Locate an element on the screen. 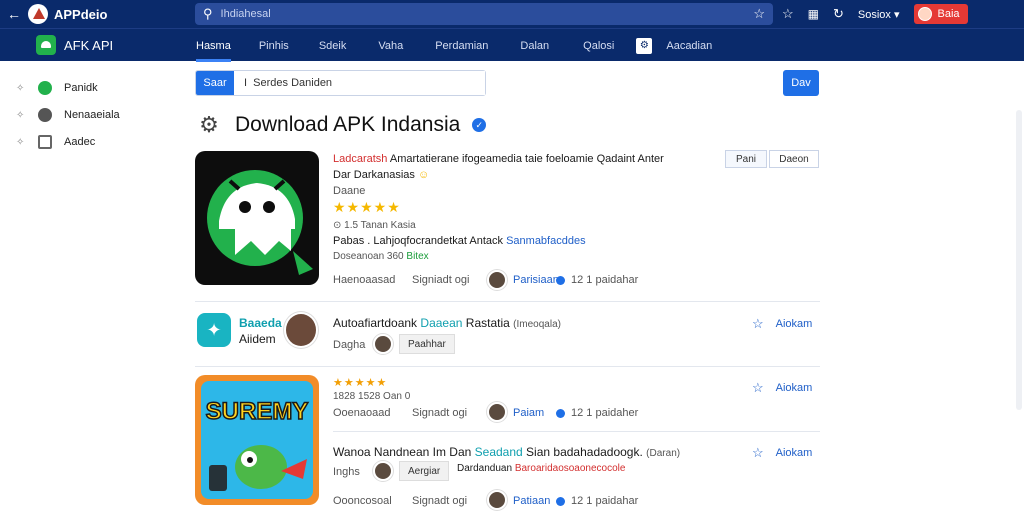 The image size is (1024, 512). tab-perdamian: Perdamian is located at coordinates (461, 45).